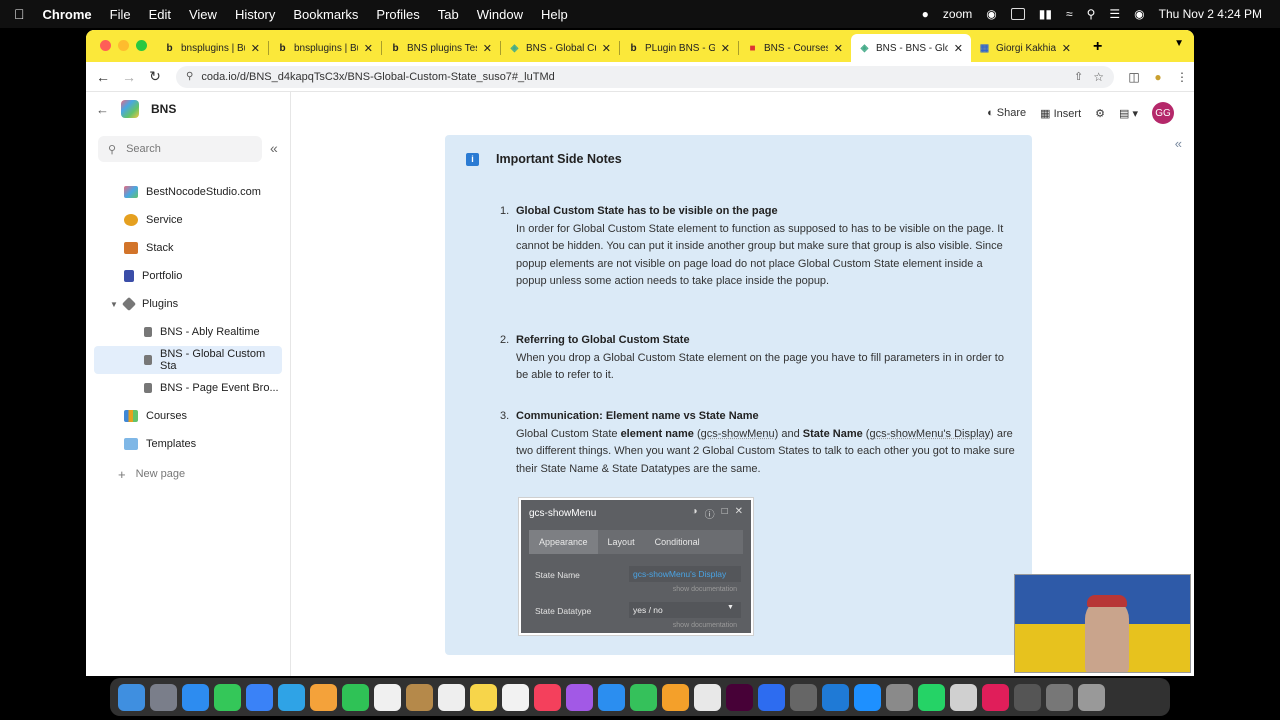 The height and width of the screenshot is (720, 1280). Describe the element at coordinates (419, 697) in the screenshot. I see `contacts-icon` at that location.